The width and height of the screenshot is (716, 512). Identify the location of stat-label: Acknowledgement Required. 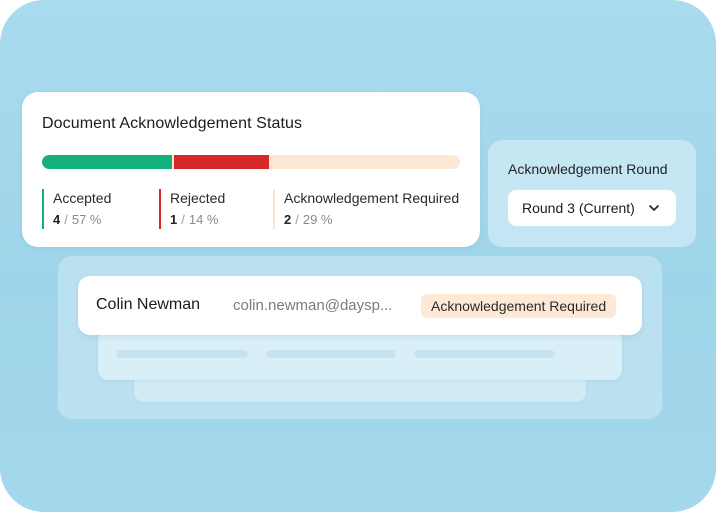
(372, 198).